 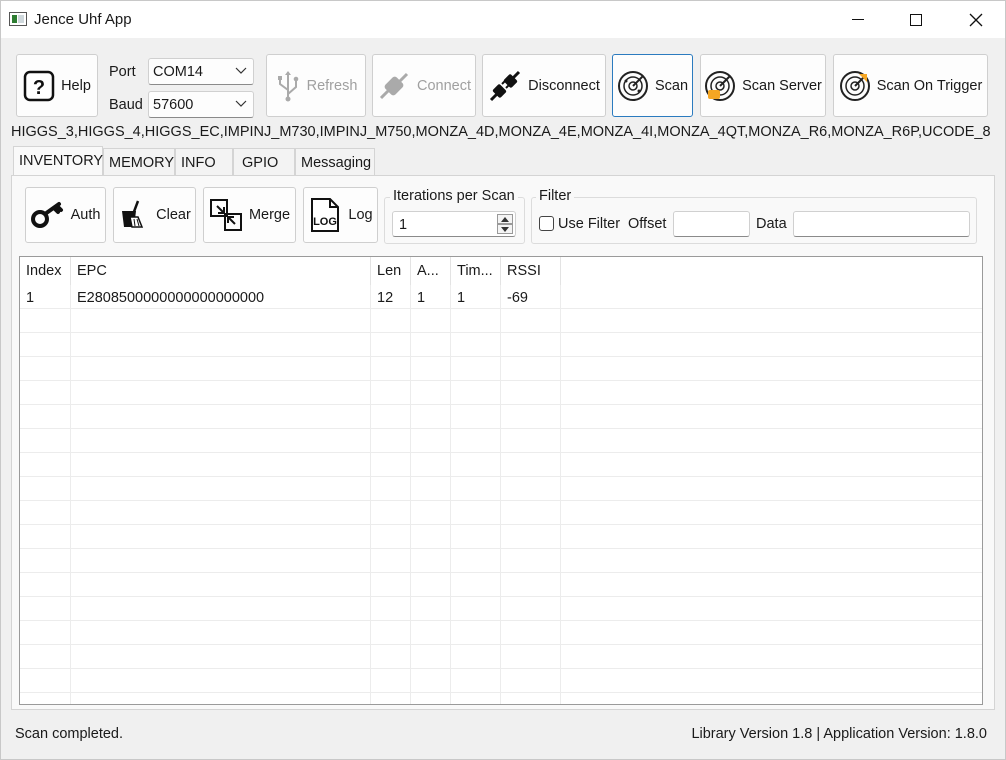 I want to click on table-row: 1 E2808500000000000000000 12 1 1 -69, so click(x=501, y=297).